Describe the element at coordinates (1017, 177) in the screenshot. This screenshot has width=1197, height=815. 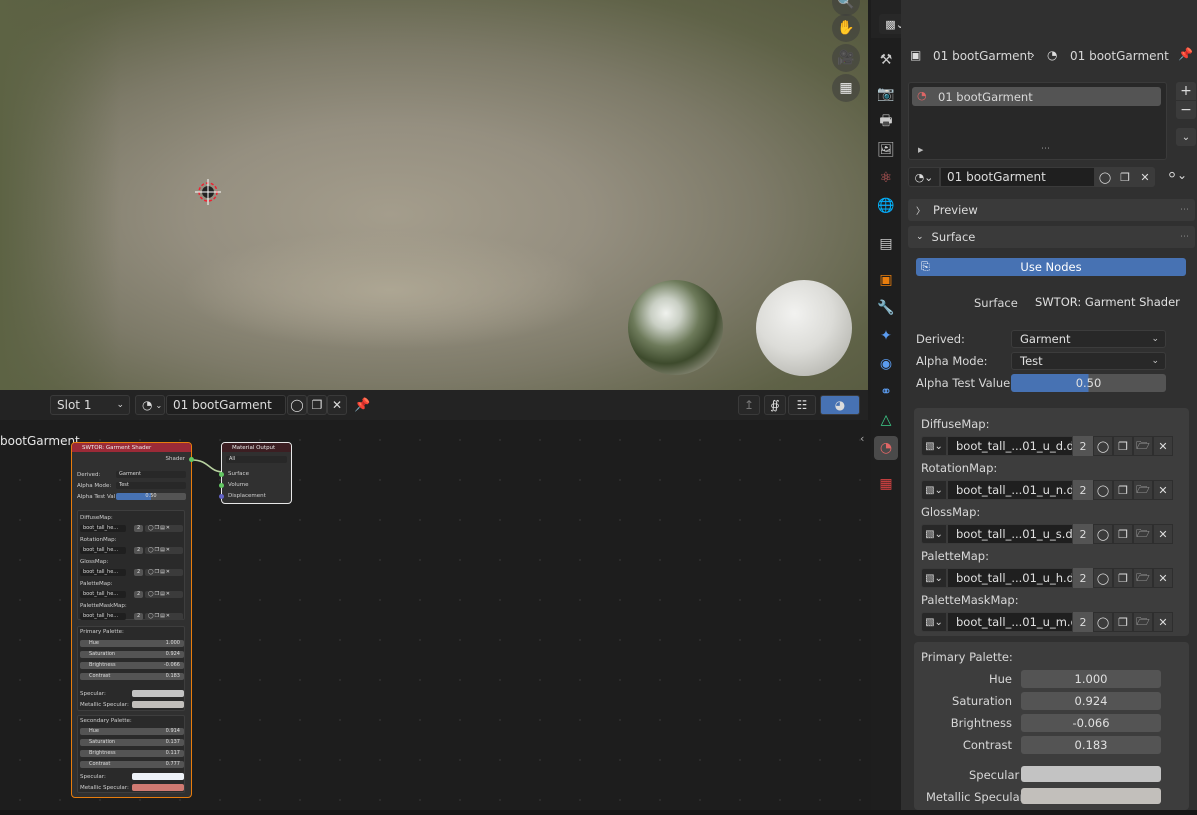
I see `material-name-field: 01 bootGarment` at that location.